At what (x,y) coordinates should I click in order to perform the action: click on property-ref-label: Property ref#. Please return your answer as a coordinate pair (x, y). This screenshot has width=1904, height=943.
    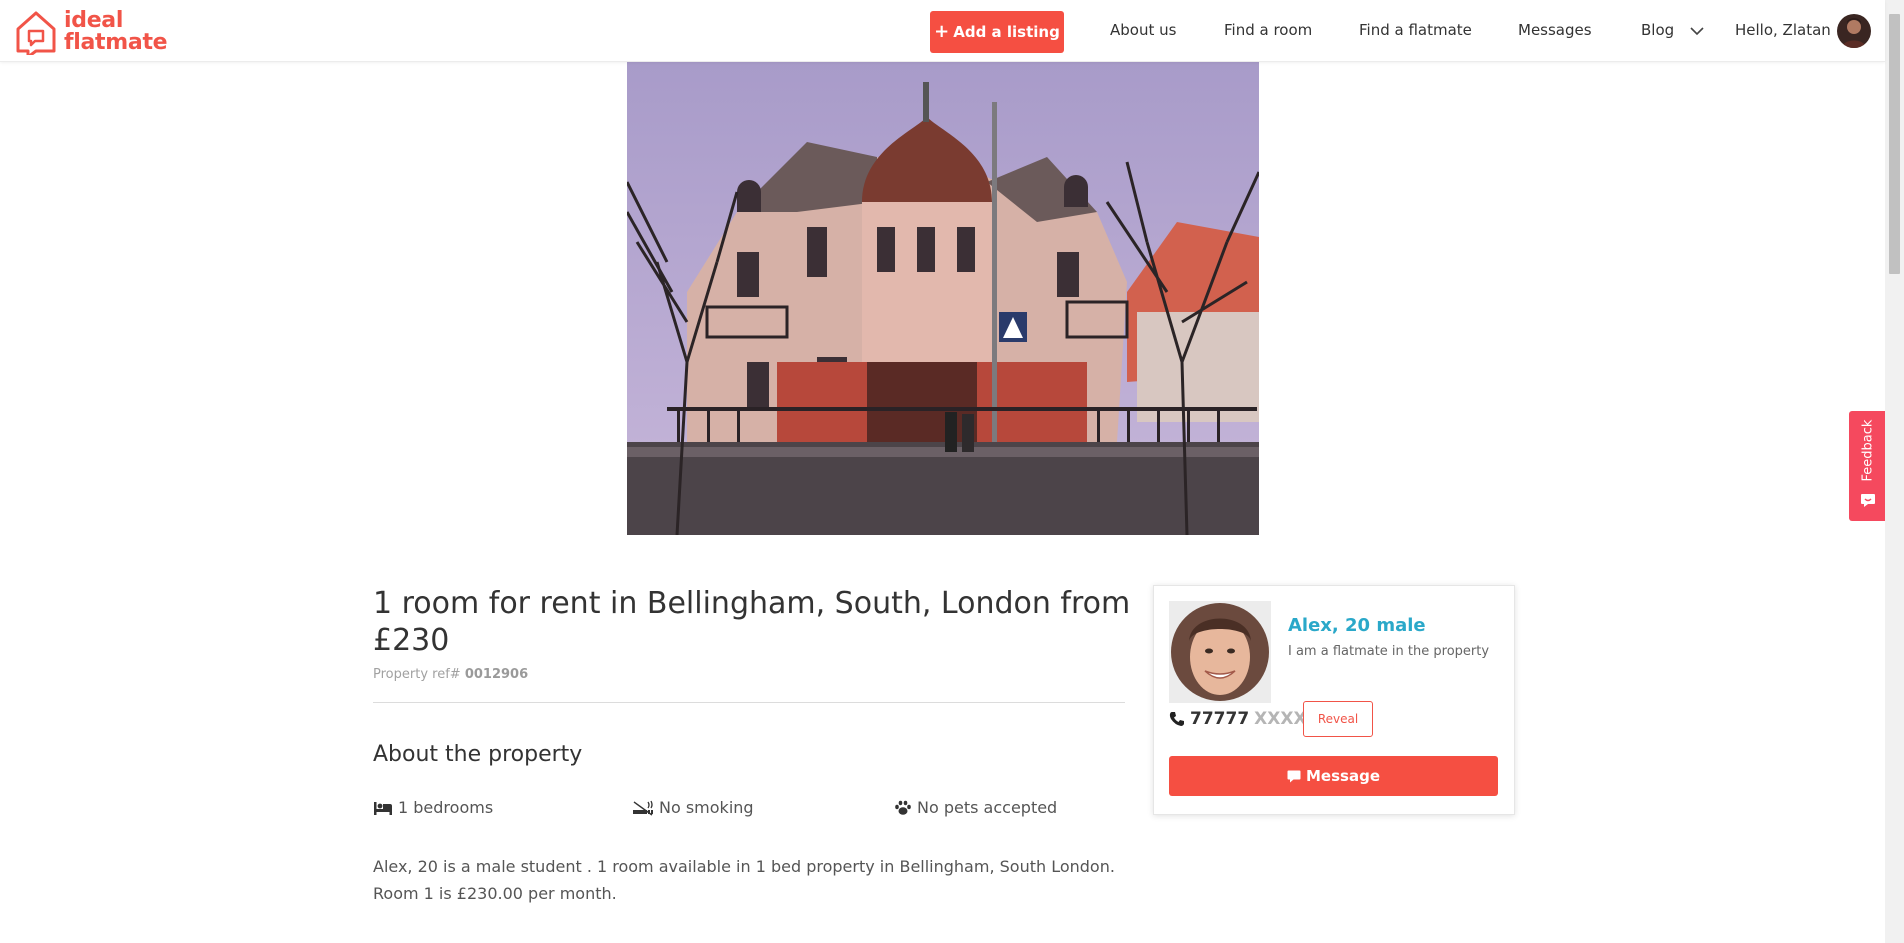
    Looking at the image, I should click on (417, 674).